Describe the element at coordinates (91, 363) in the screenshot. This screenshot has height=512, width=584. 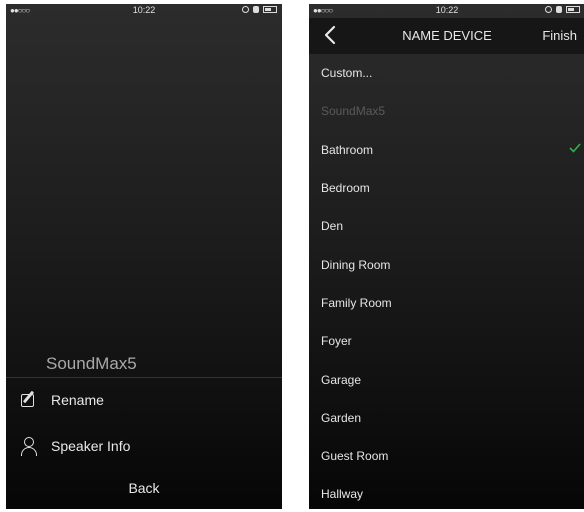
I see `device-name-title: SoundMax5` at that location.